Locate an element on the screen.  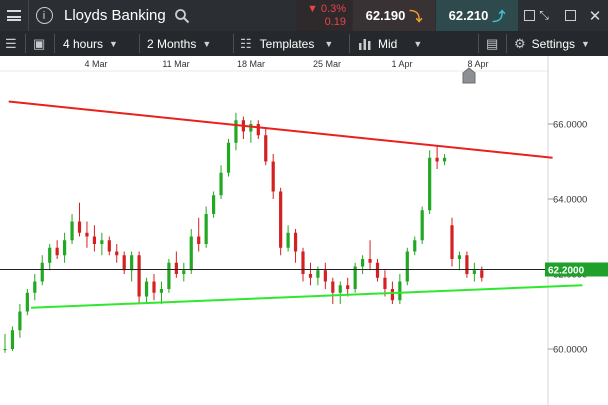
y-tick-label: 66.0000 is located at coordinates (570, 125).